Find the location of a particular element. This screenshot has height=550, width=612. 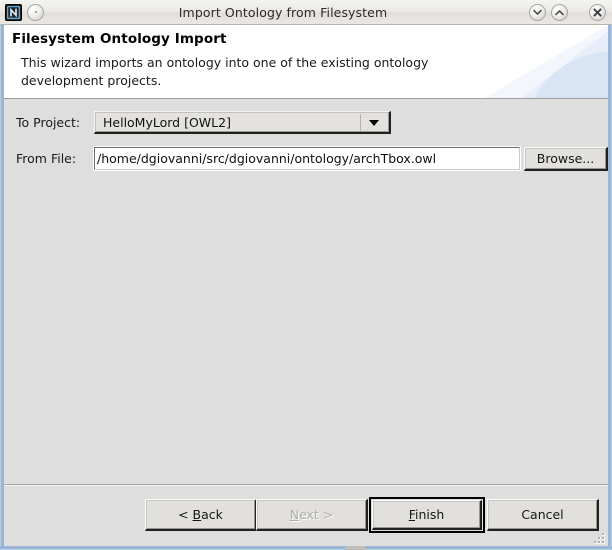

close-icon is located at coordinates (597, 12).